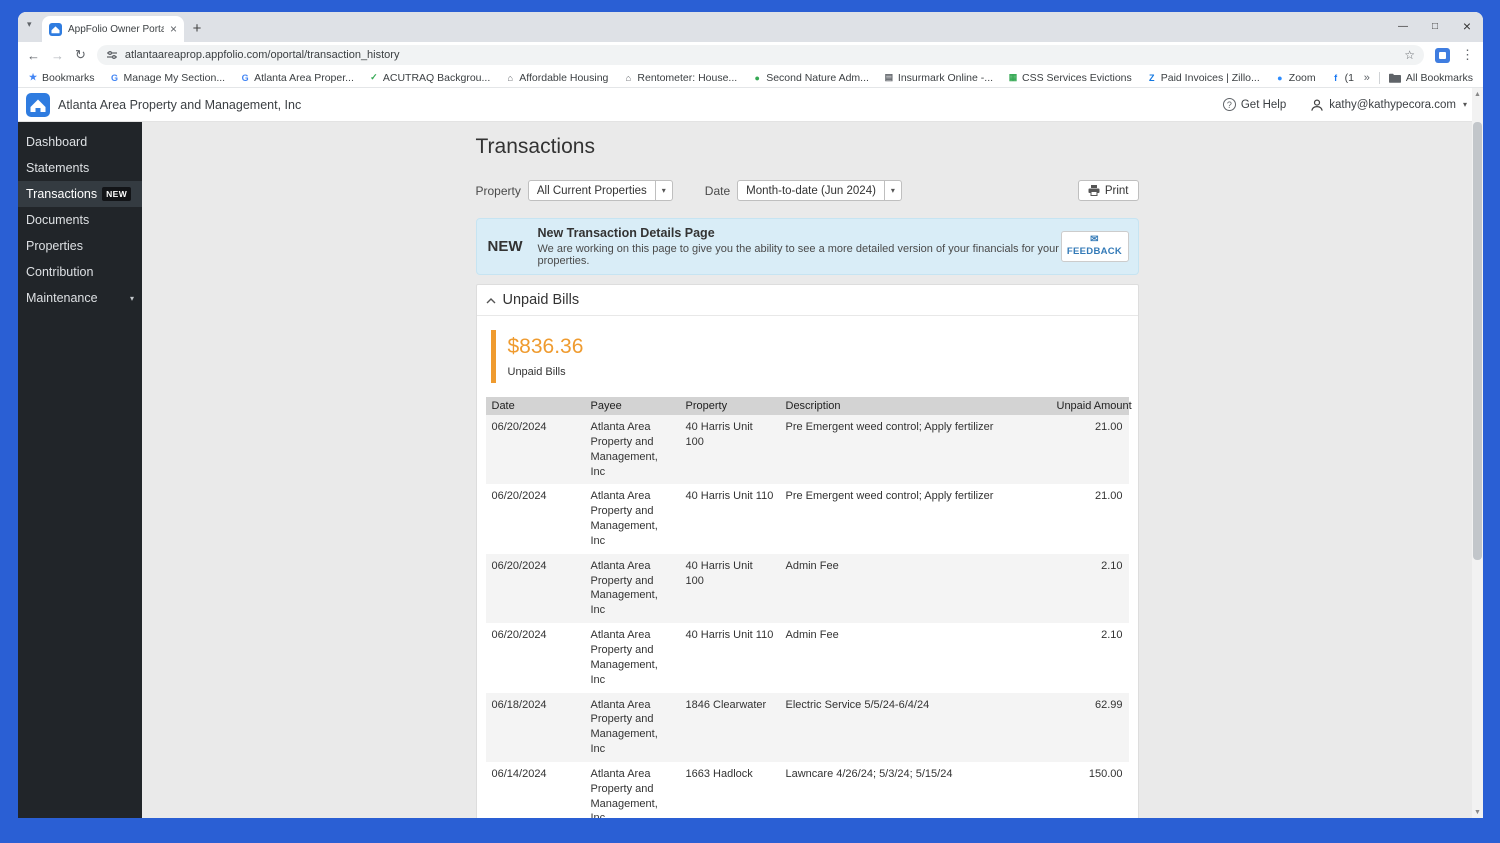  What do you see at coordinates (80, 220) in the screenshot?
I see `sidebar-item-documents: Documents` at bounding box center [80, 220].